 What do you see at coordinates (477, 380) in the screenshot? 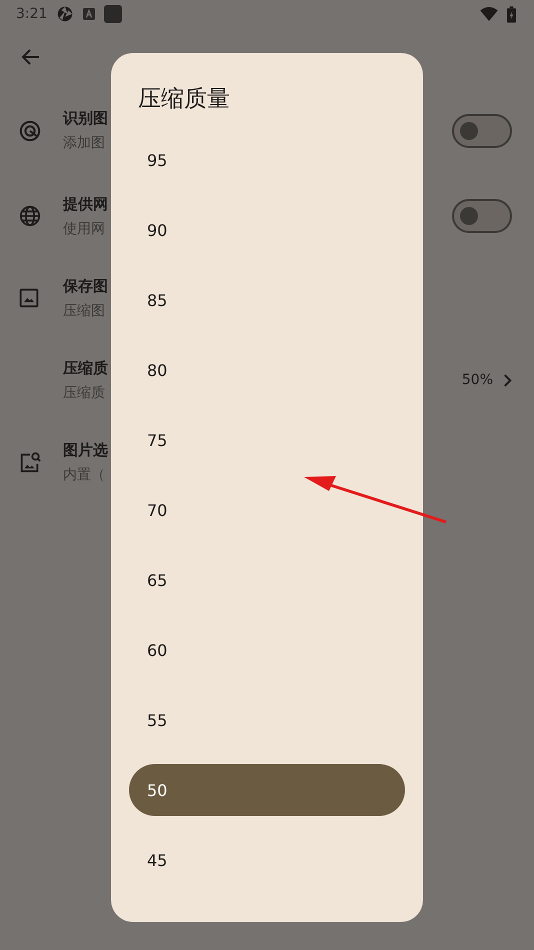
I see `setting-value: 50%` at bounding box center [477, 380].